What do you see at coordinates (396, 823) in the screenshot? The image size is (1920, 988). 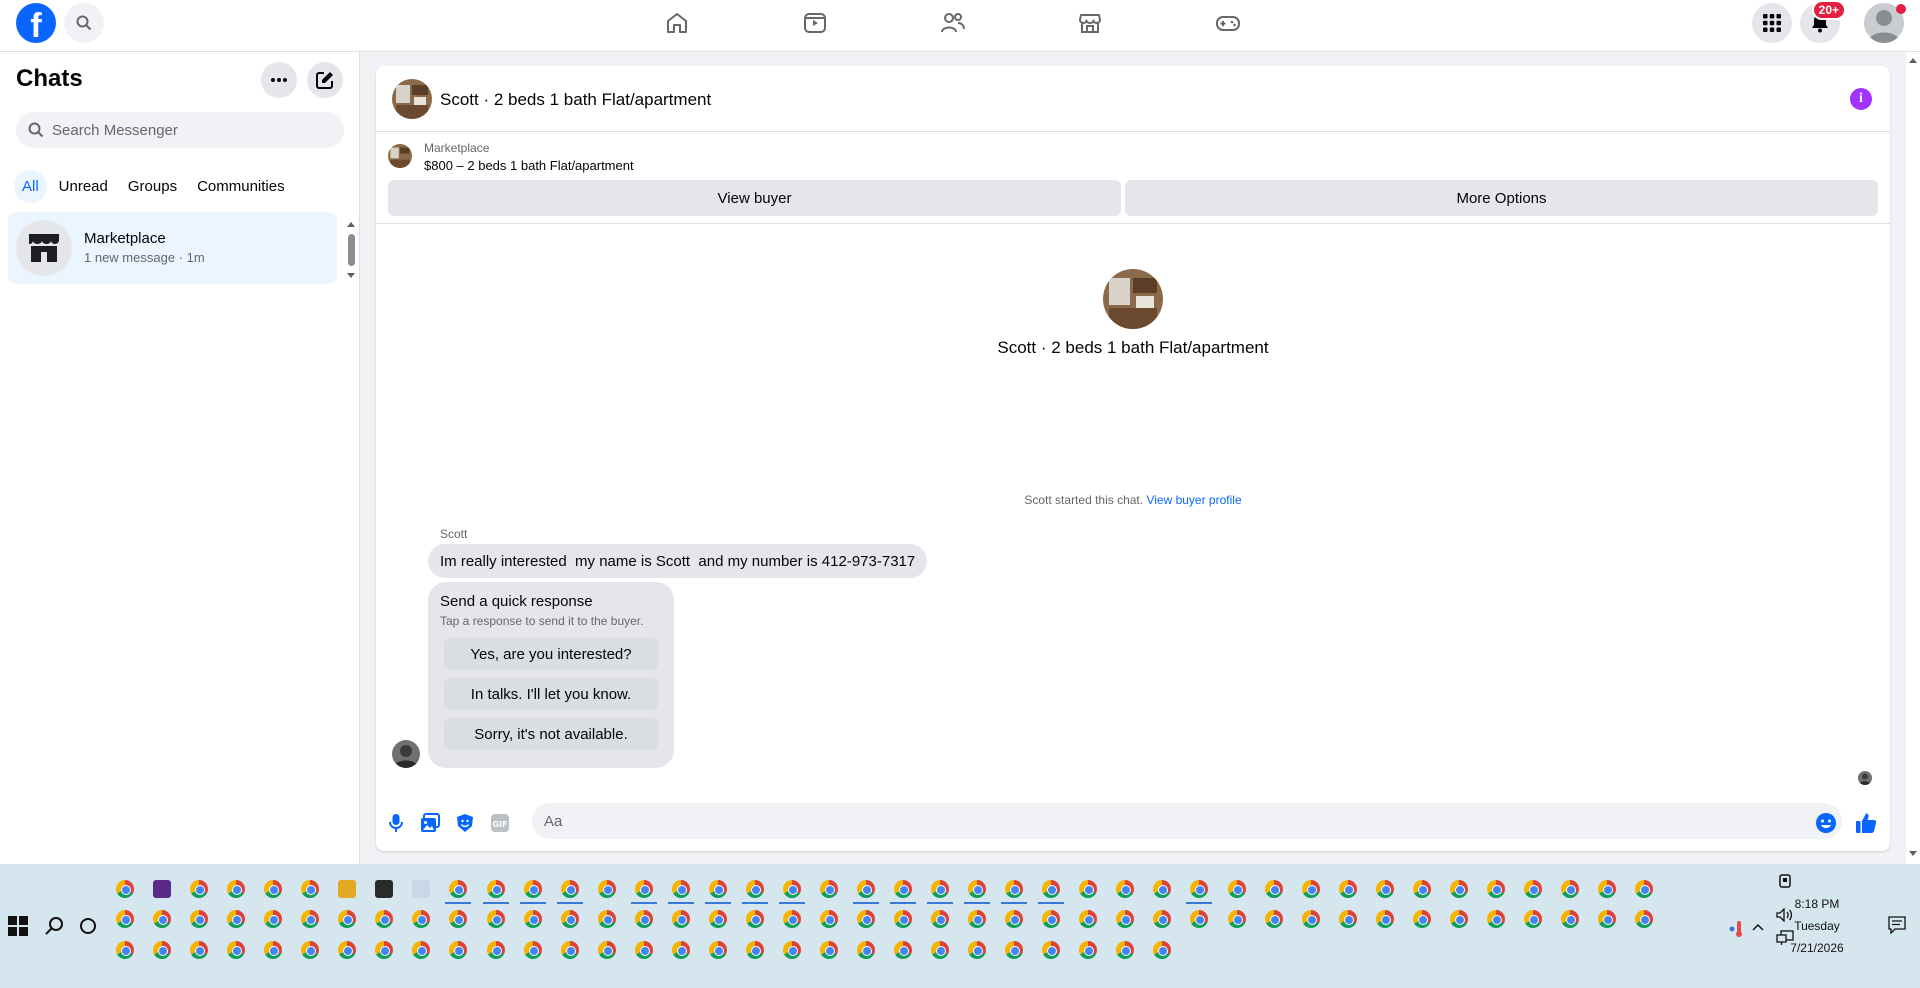 I see `voice-clip-button` at bounding box center [396, 823].